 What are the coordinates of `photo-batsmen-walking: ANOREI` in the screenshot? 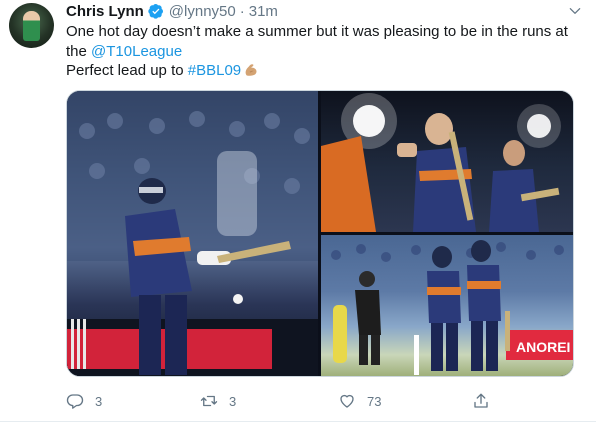 It's located at (447, 305).